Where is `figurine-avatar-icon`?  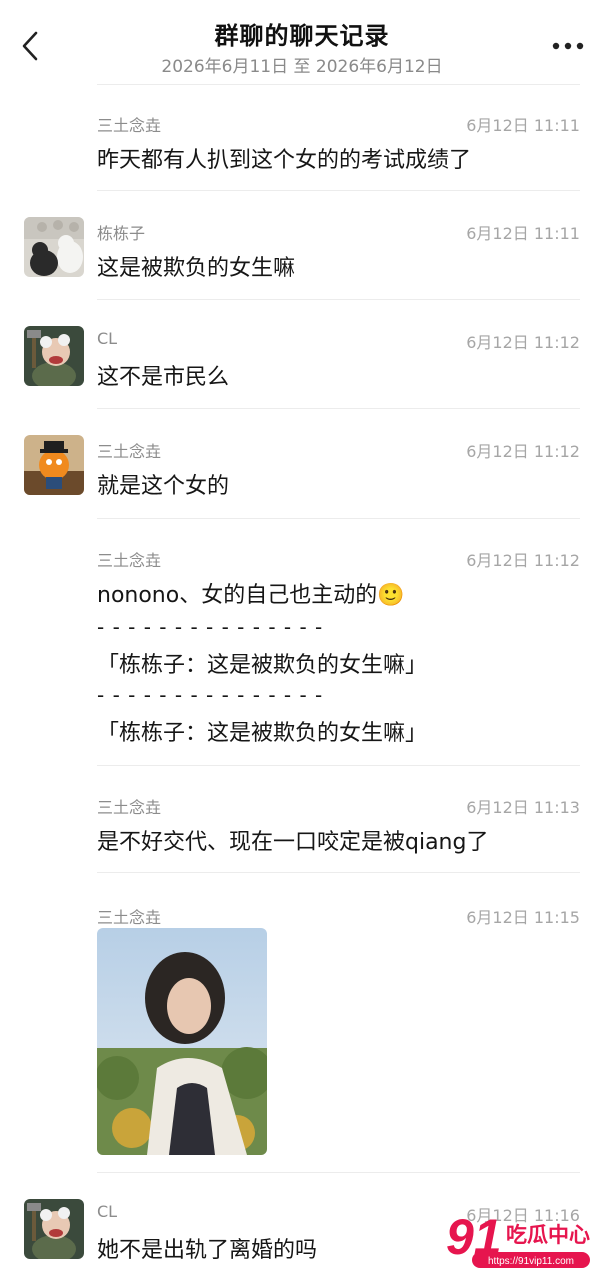
figurine-avatar-icon is located at coordinates (54, 465).